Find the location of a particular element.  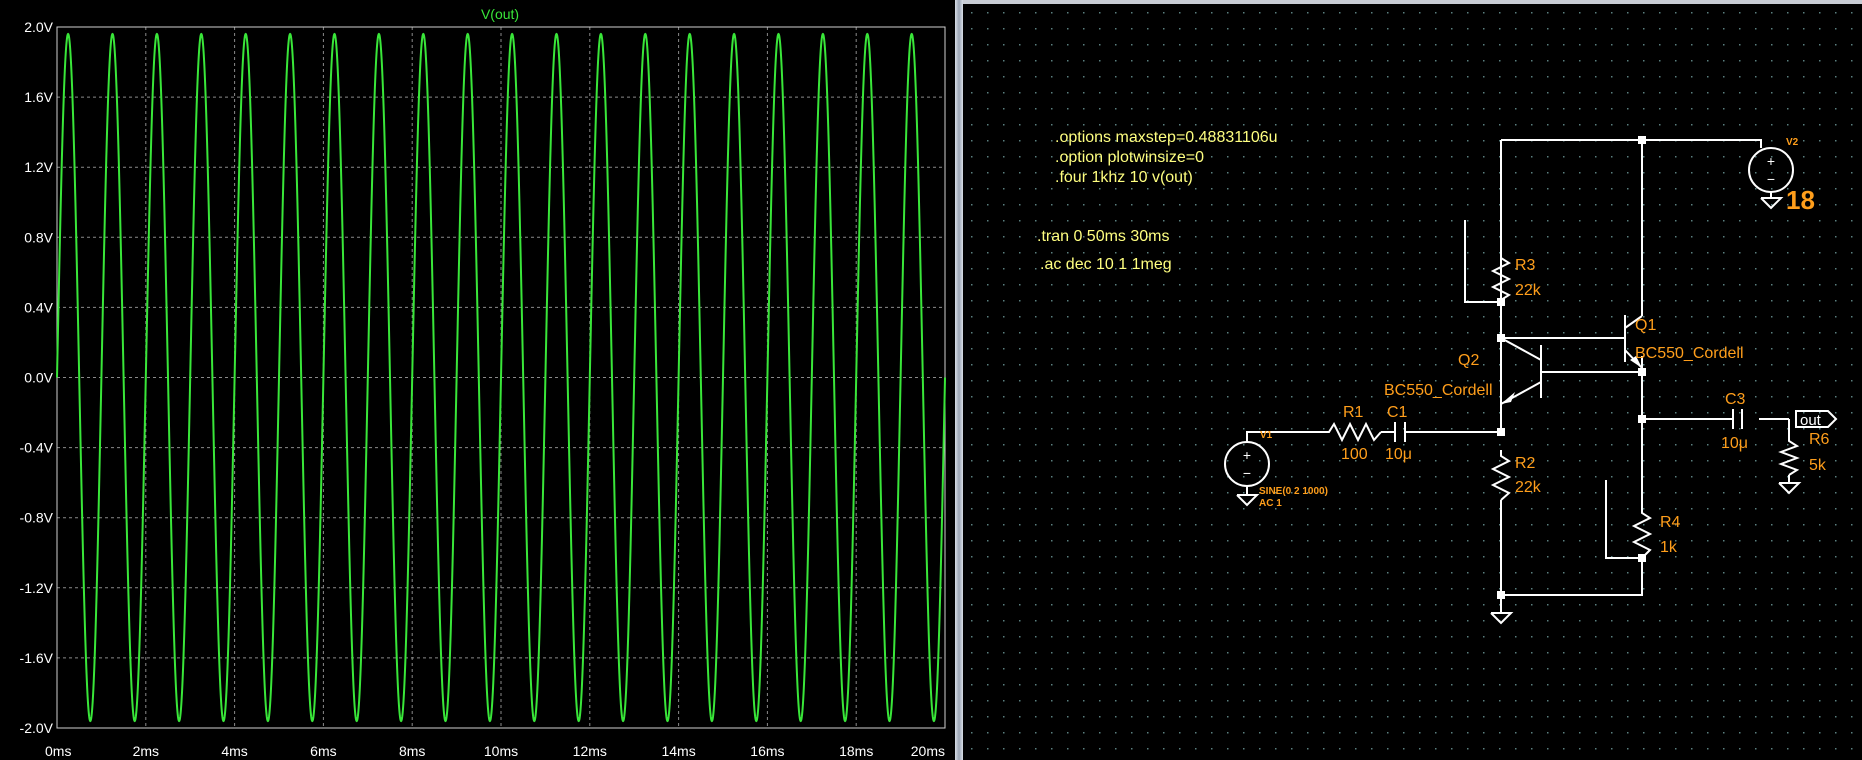

v1-value-line2: AC 1 is located at coordinates (1270, 503).